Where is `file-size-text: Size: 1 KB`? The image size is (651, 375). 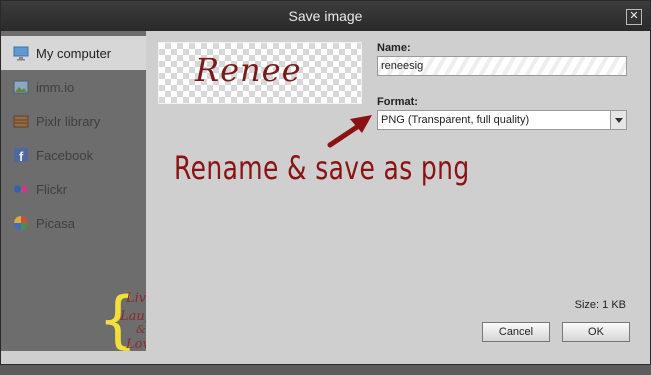
file-size-text: Size: 1 KB is located at coordinates (600, 305).